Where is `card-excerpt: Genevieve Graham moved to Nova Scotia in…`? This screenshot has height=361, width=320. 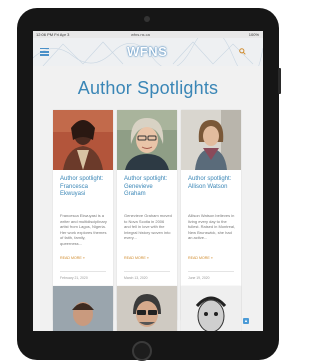 card-excerpt: Genevieve Graham moved to Nova Scotia in… is located at coordinates (148, 226).